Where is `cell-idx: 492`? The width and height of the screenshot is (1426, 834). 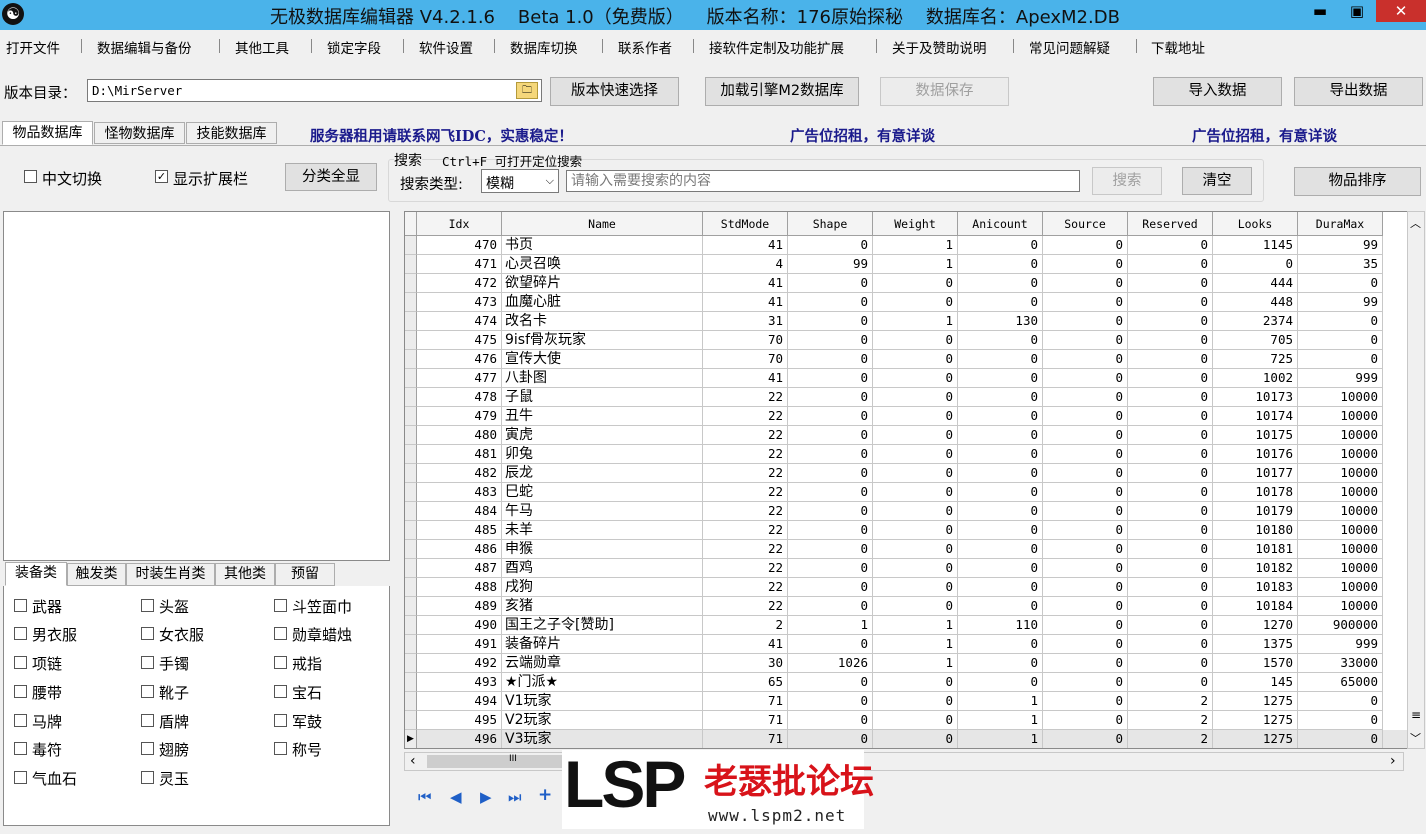 cell-idx: 492 is located at coordinates (459, 663).